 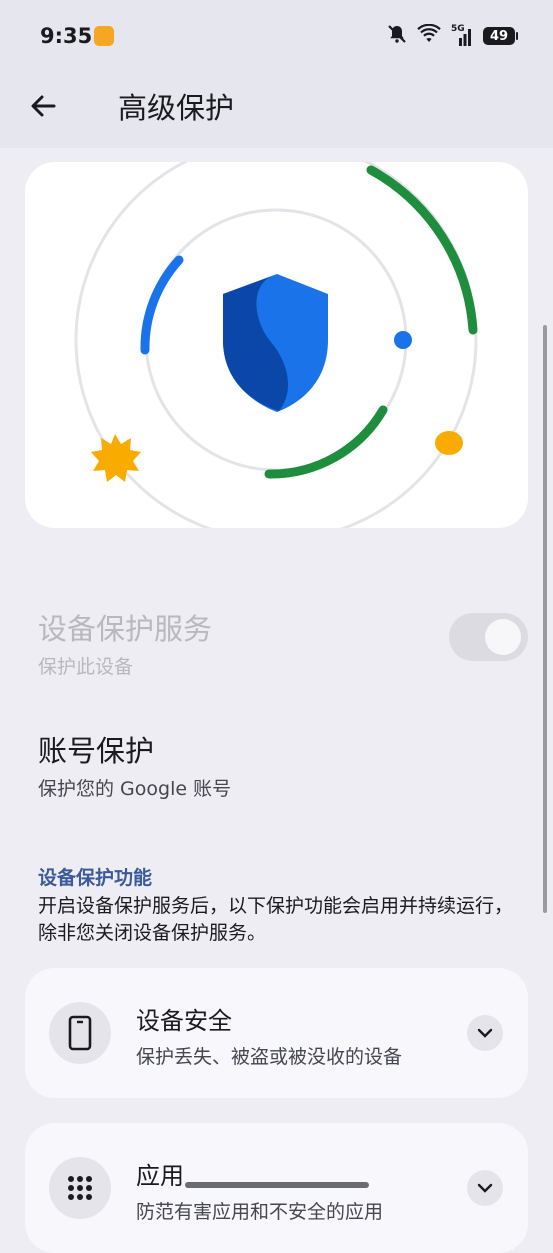 I want to click on feature-card-apps: 应用 防范有害应用和不安全的应用, so click(x=276, y=1188).